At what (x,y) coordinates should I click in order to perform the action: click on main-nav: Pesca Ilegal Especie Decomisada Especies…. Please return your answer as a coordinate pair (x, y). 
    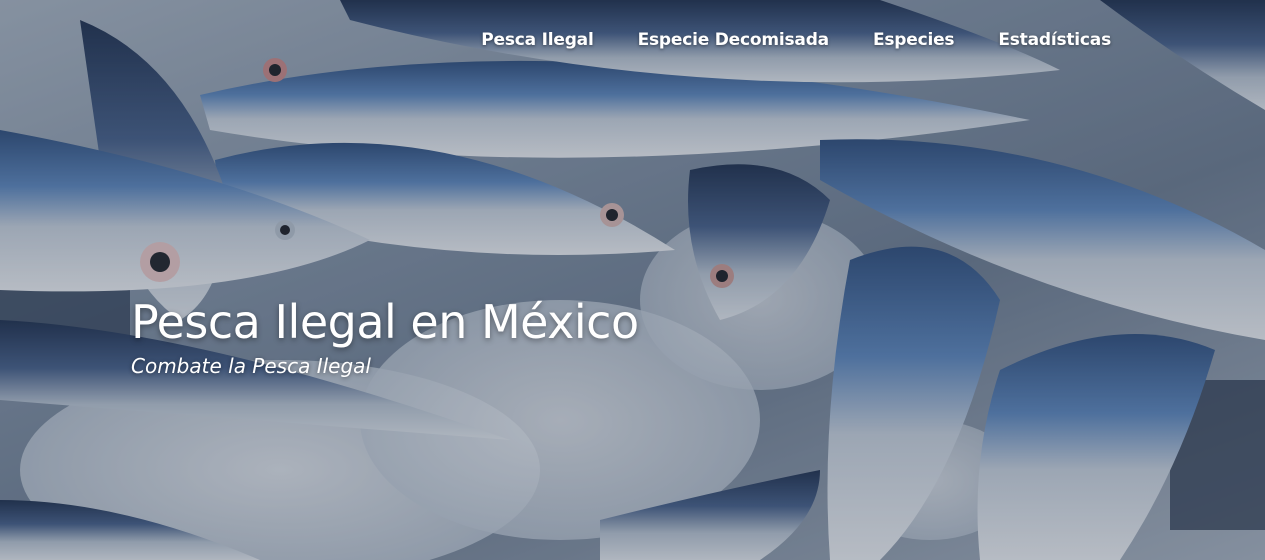
    Looking at the image, I should click on (796, 40).